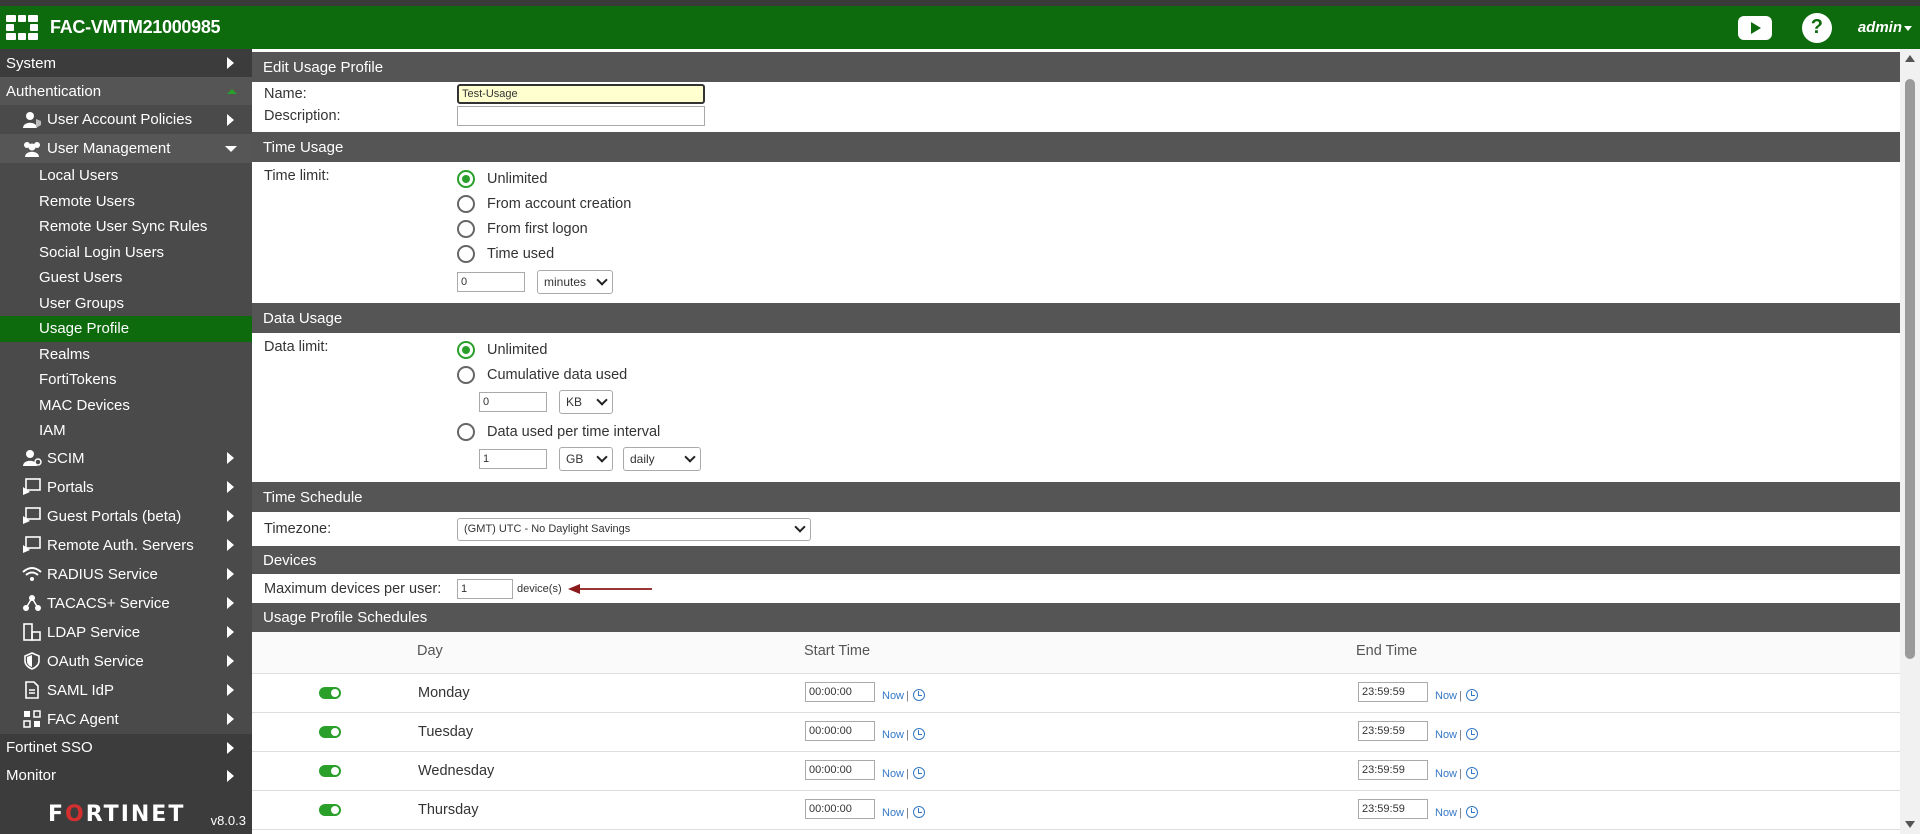 This screenshot has width=1920, height=834. Describe the element at coordinates (1754, 27) in the screenshot. I see `youtube-icon` at that location.